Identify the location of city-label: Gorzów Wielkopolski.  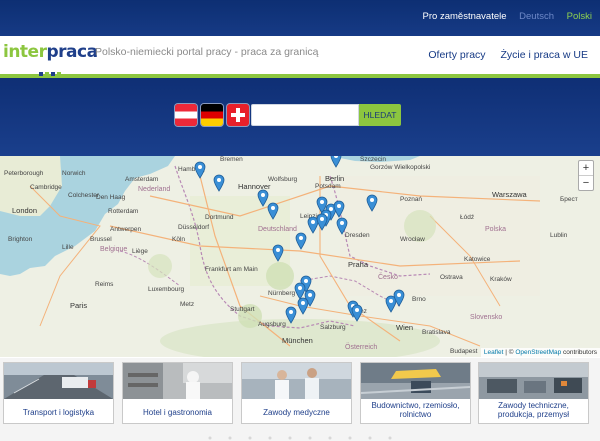
(400, 167).